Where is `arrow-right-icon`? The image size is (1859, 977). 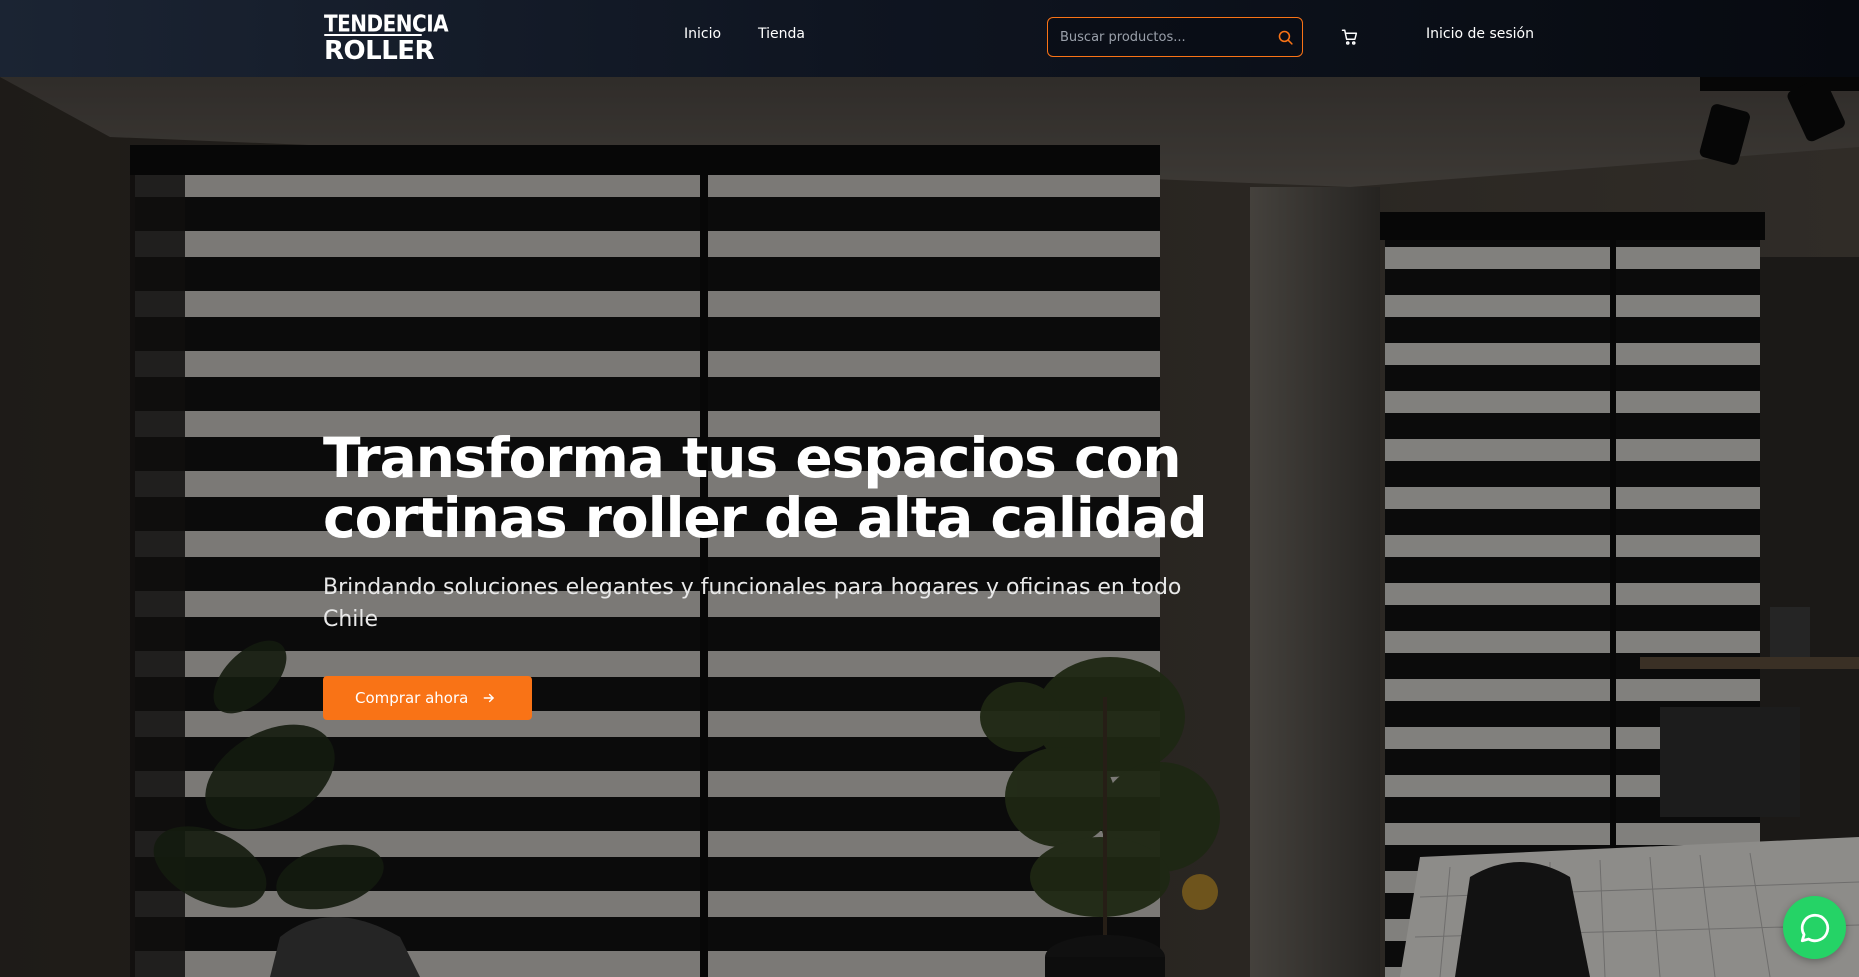
arrow-right-icon is located at coordinates (489, 698).